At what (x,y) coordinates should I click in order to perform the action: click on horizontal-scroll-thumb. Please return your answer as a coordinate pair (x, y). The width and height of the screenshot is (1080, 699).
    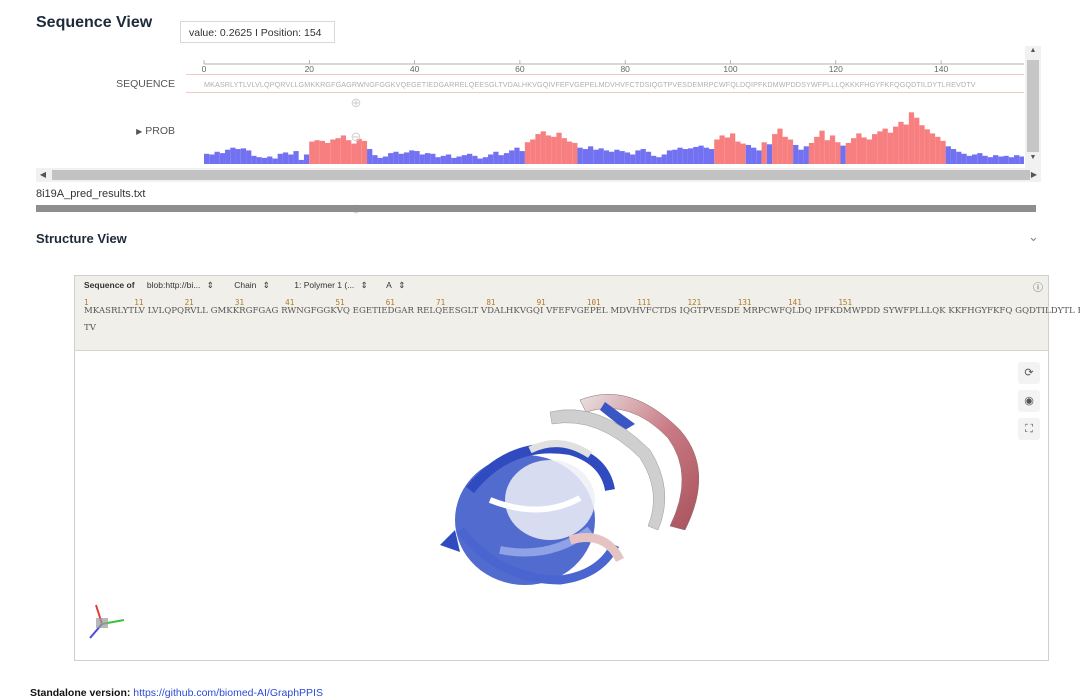
    Looking at the image, I should click on (541, 175).